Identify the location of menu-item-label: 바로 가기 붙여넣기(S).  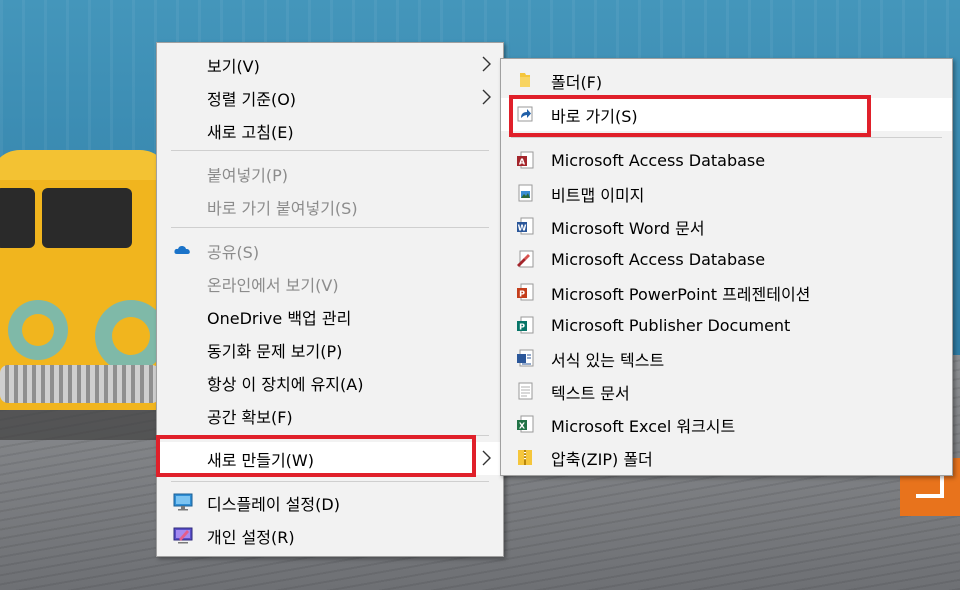
(282, 208).